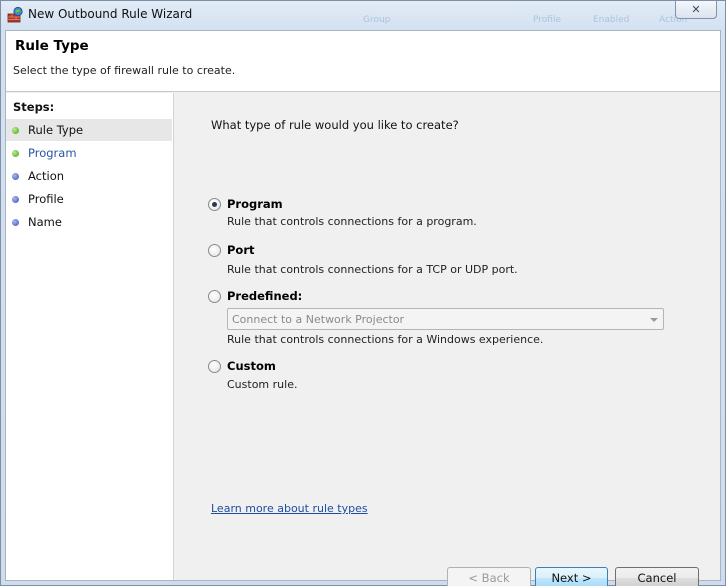 The width and height of the screenshot is (726, 586). I want to click on radio-custom, so click(214, 366).